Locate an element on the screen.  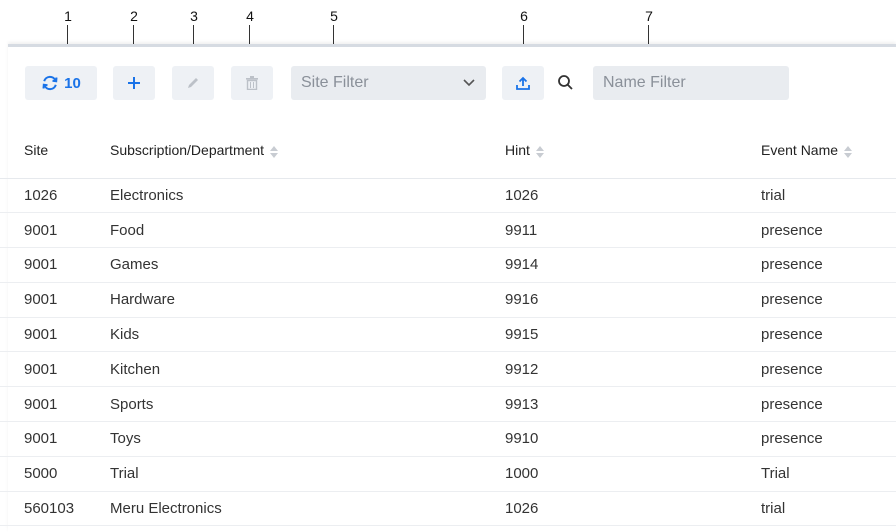
table-row: 9001 Kitchen 9912 presence is located at coordinates (448, 369).